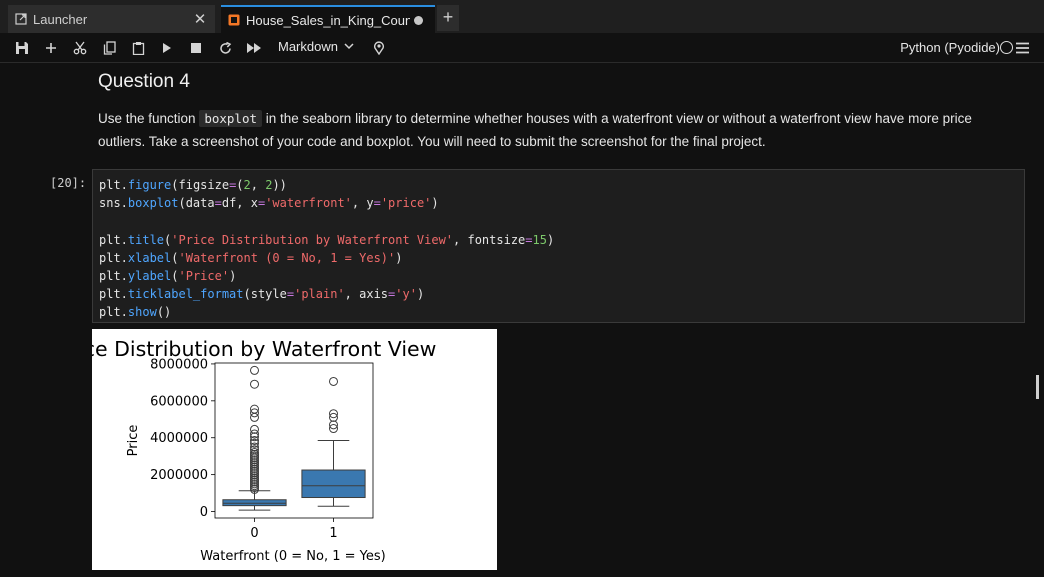  What do you see at coordinates (225, 48) in the screenshot?
I see `restart-icon` at bounding box center [225, 48].